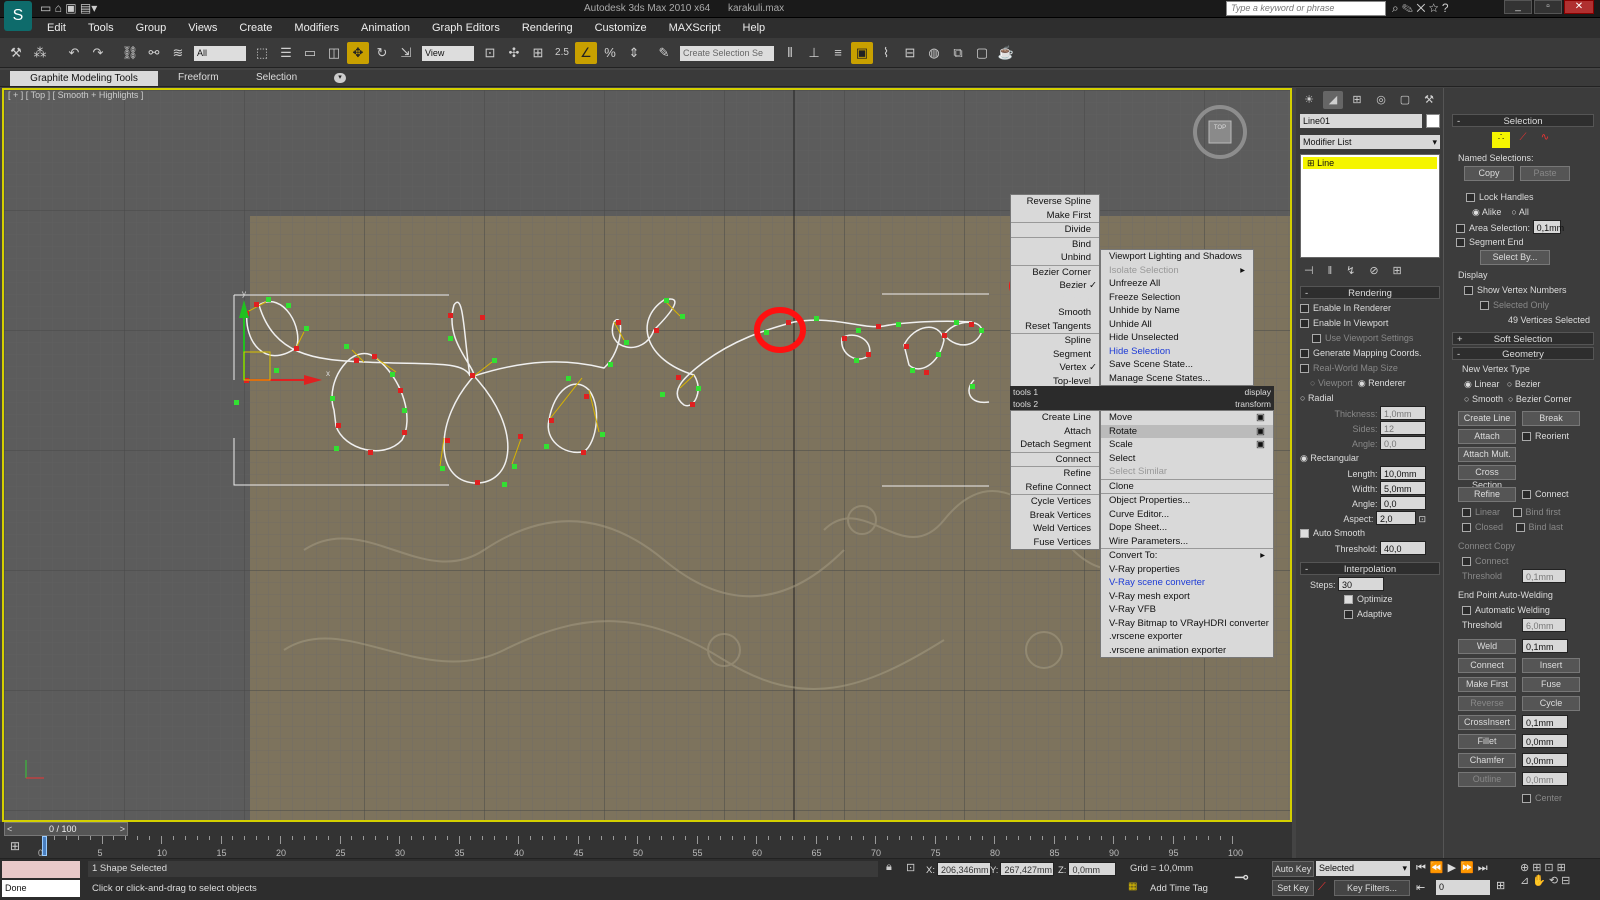 This screenshot has width=1600, height=900. I want to click on expand-icon: ⊞, so click(1311, 163).